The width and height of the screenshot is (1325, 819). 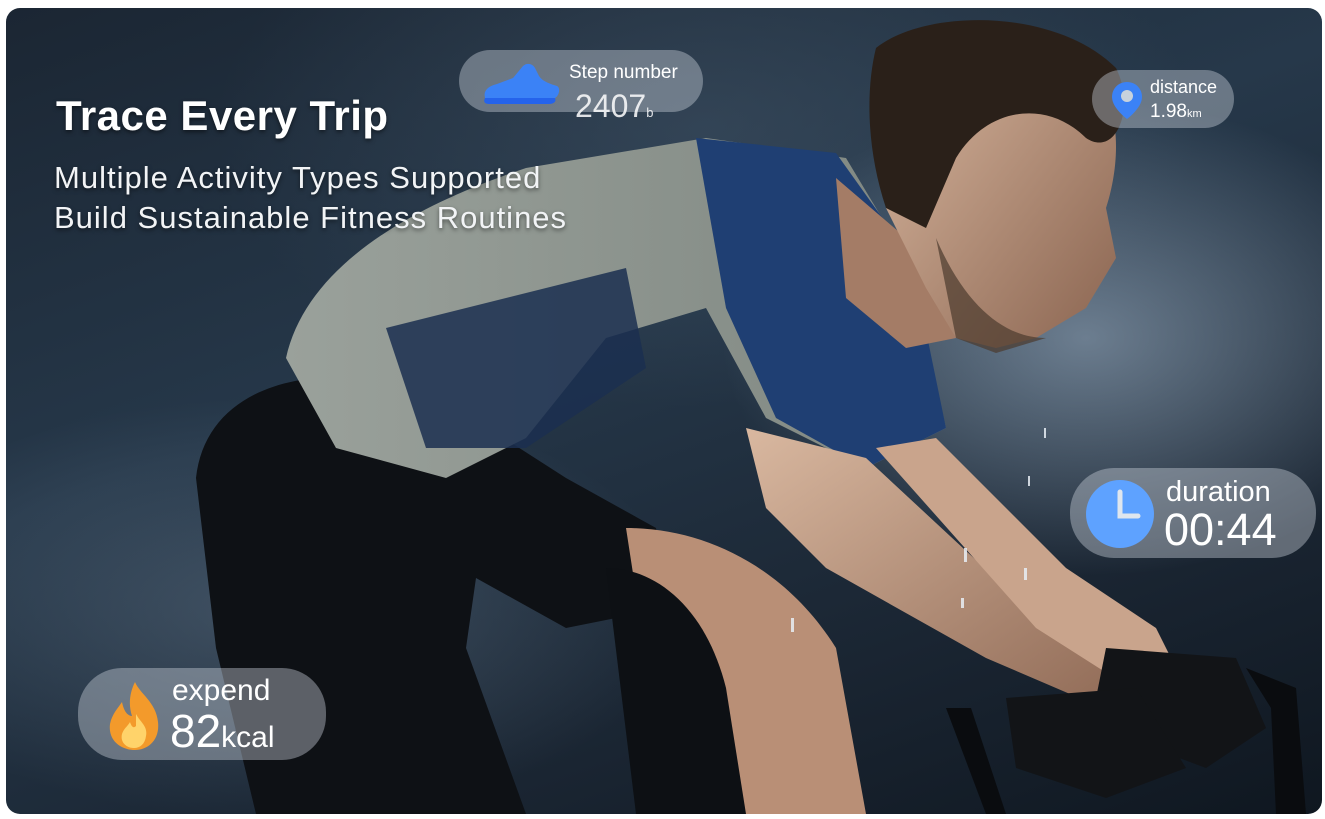 I want to click on calories-value: 82kcal, so click(x=222, y=731).